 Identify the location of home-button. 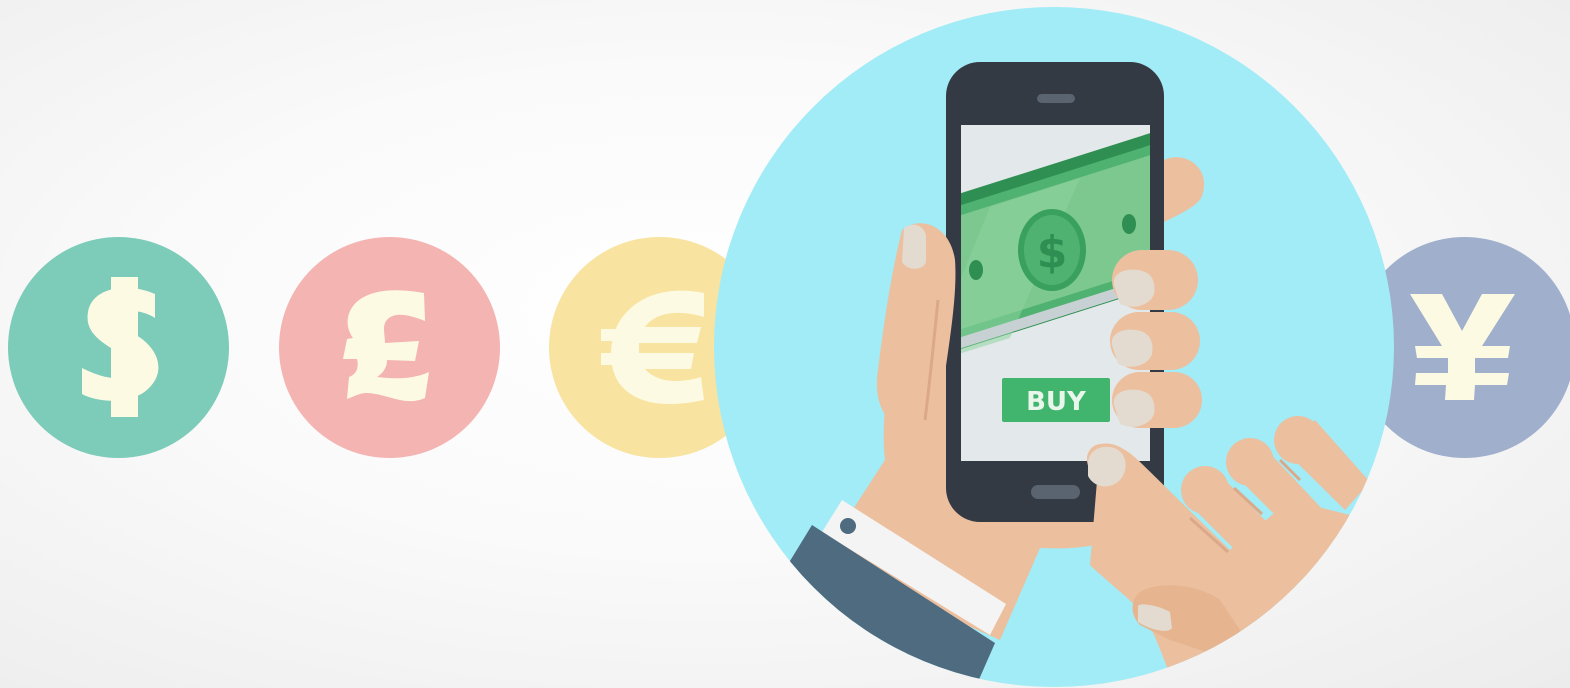
(1055, 492).